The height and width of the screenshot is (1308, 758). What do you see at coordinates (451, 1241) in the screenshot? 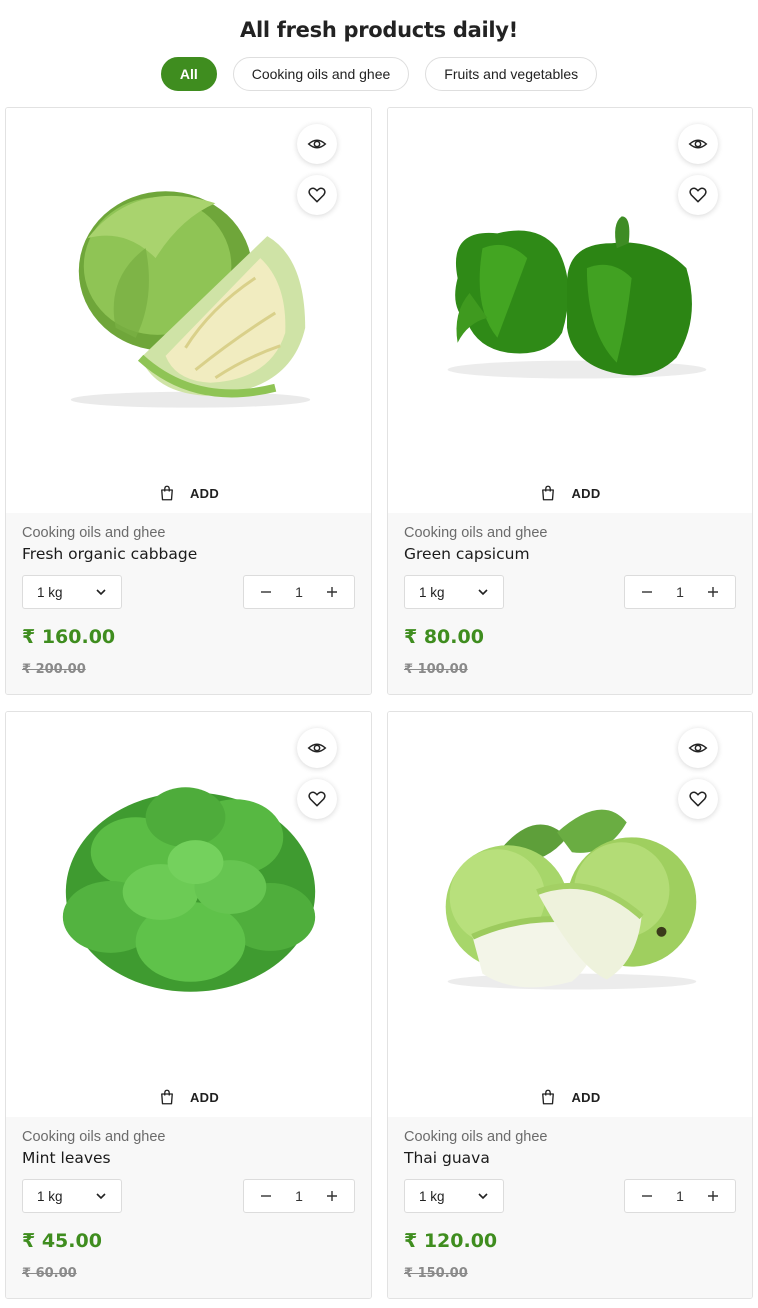
I see `product-price: ₹ 120.00` at bounding box center [451, 1241].